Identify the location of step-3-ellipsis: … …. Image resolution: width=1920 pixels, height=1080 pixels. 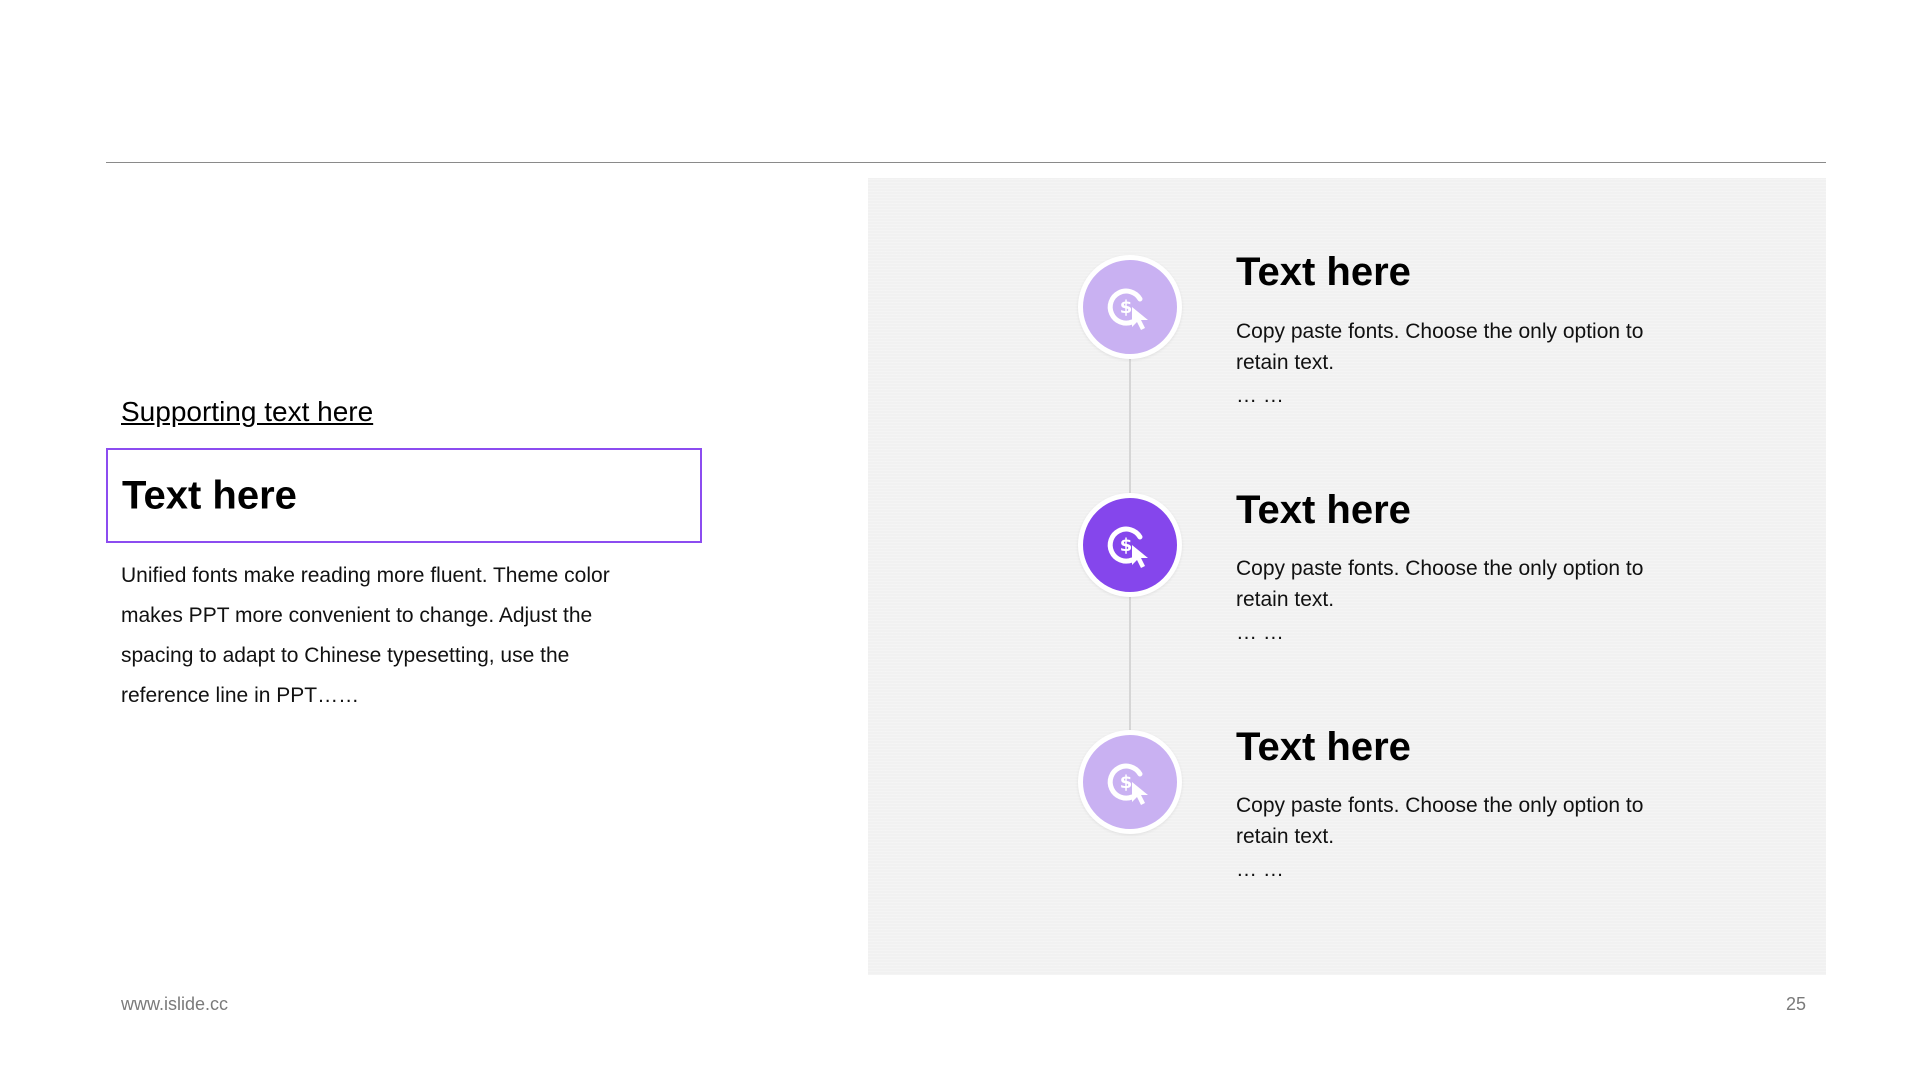
(1260, 869).